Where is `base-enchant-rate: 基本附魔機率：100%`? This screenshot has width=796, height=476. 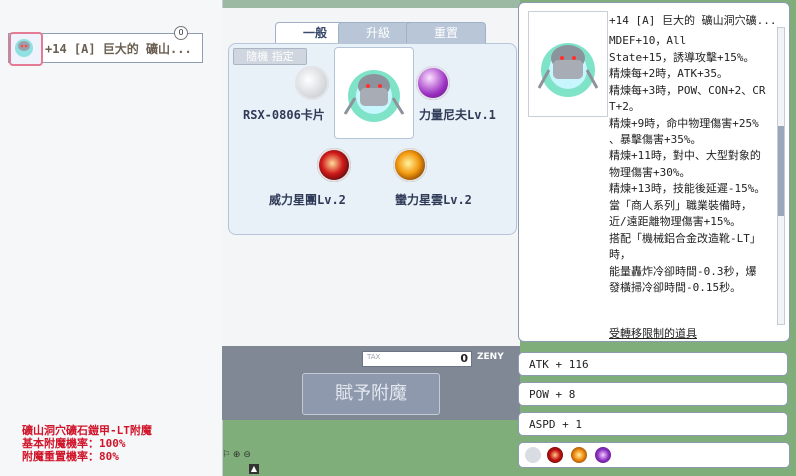
base-enchant-rate: 基本附魔機率：100% is located at coordinates (74, 443).